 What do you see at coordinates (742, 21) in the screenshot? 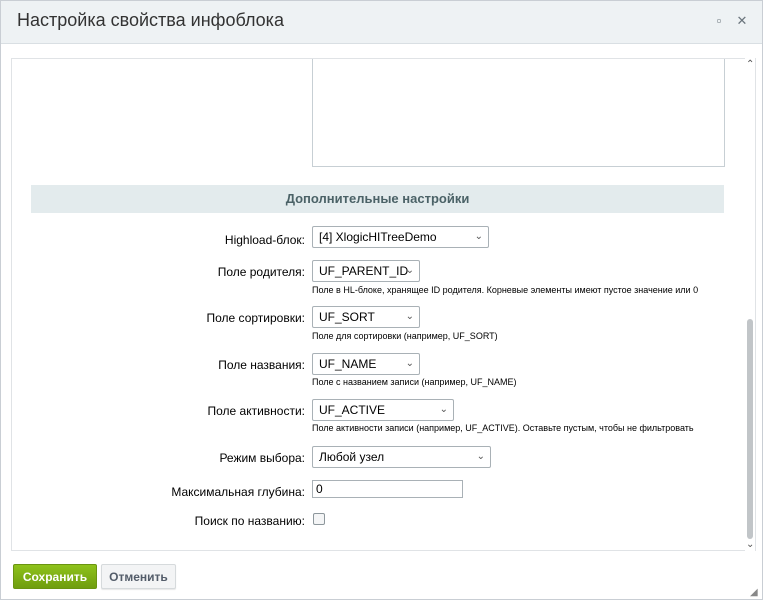
I see `close-icon: ✕` at bounding box center [742, 21].